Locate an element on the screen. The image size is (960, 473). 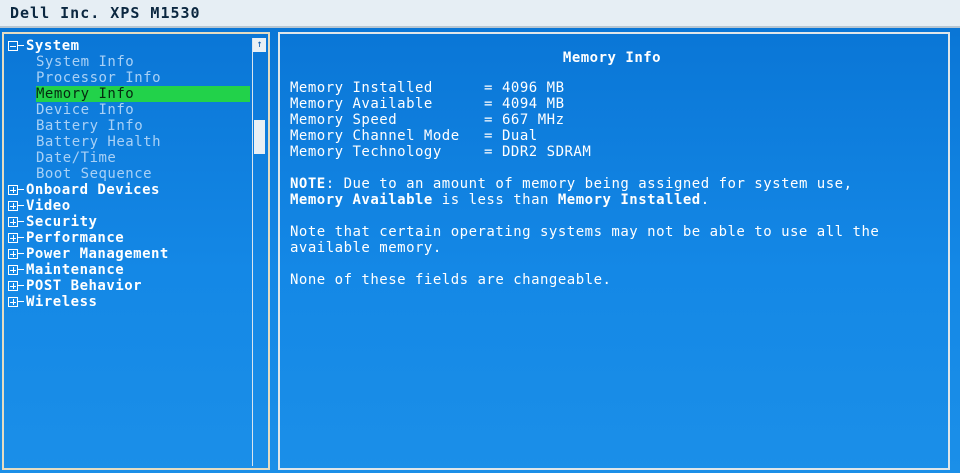
info-key: Memory Technology is located at coordinates (366, 152).